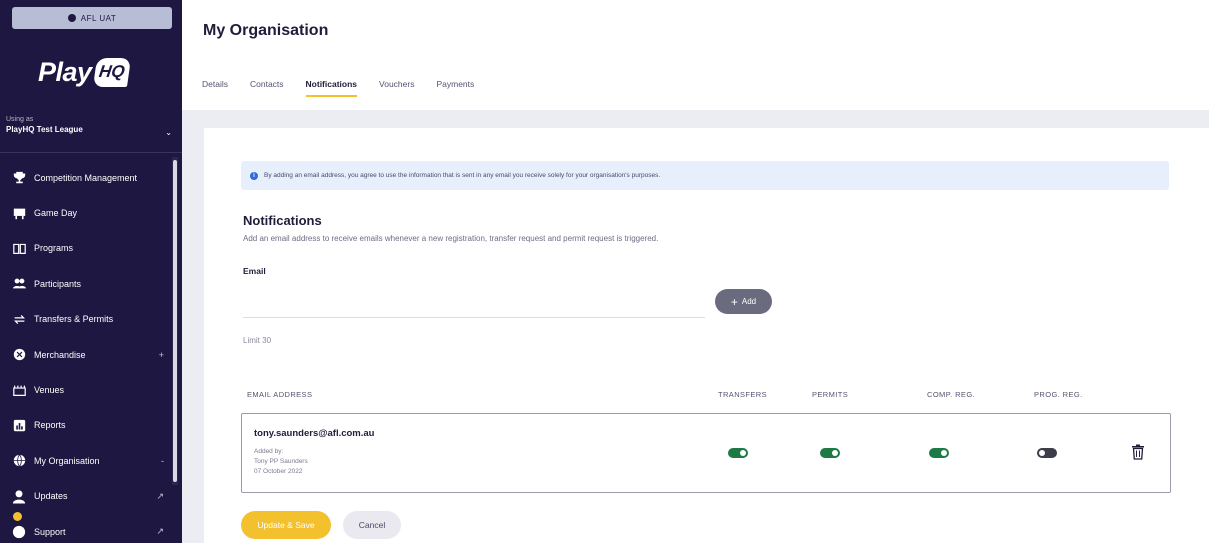  Describe the element at coordinates (19, 213) in the screenshot. I see `scoreboard-icon` at that location.